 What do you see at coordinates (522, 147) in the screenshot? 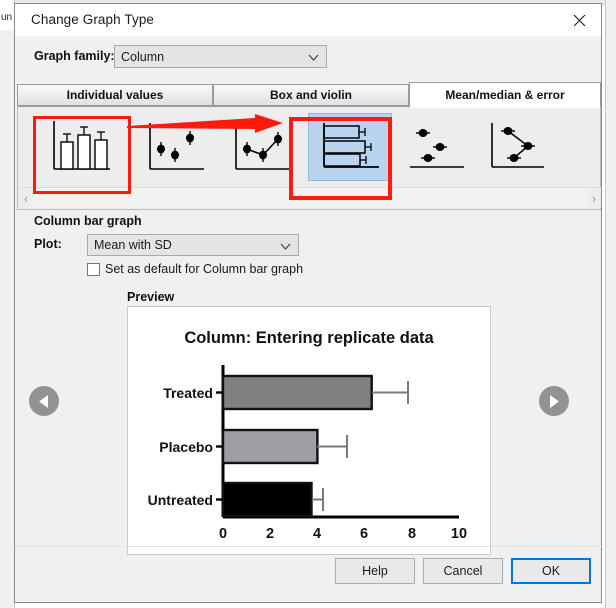
I see `thumbnail-horizontal-connected-points` at bounding box center [522, 147].